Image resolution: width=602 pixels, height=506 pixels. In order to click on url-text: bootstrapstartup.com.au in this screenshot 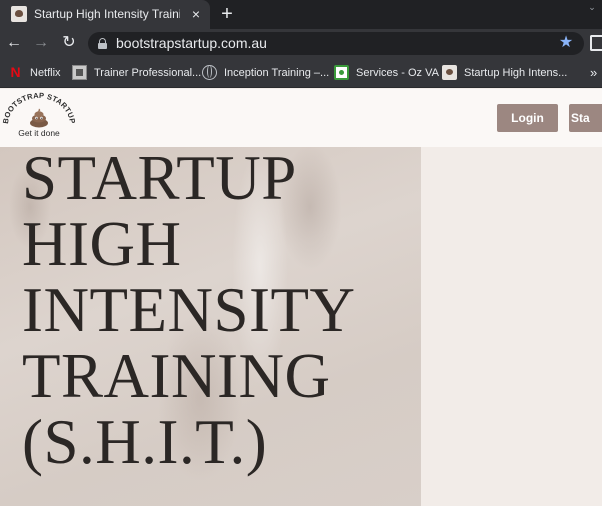, I will do `click(316, 43)`.